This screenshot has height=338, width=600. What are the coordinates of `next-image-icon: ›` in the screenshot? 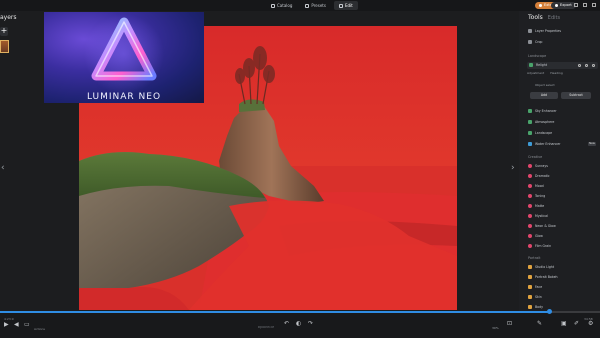 It's located at (513, 168).